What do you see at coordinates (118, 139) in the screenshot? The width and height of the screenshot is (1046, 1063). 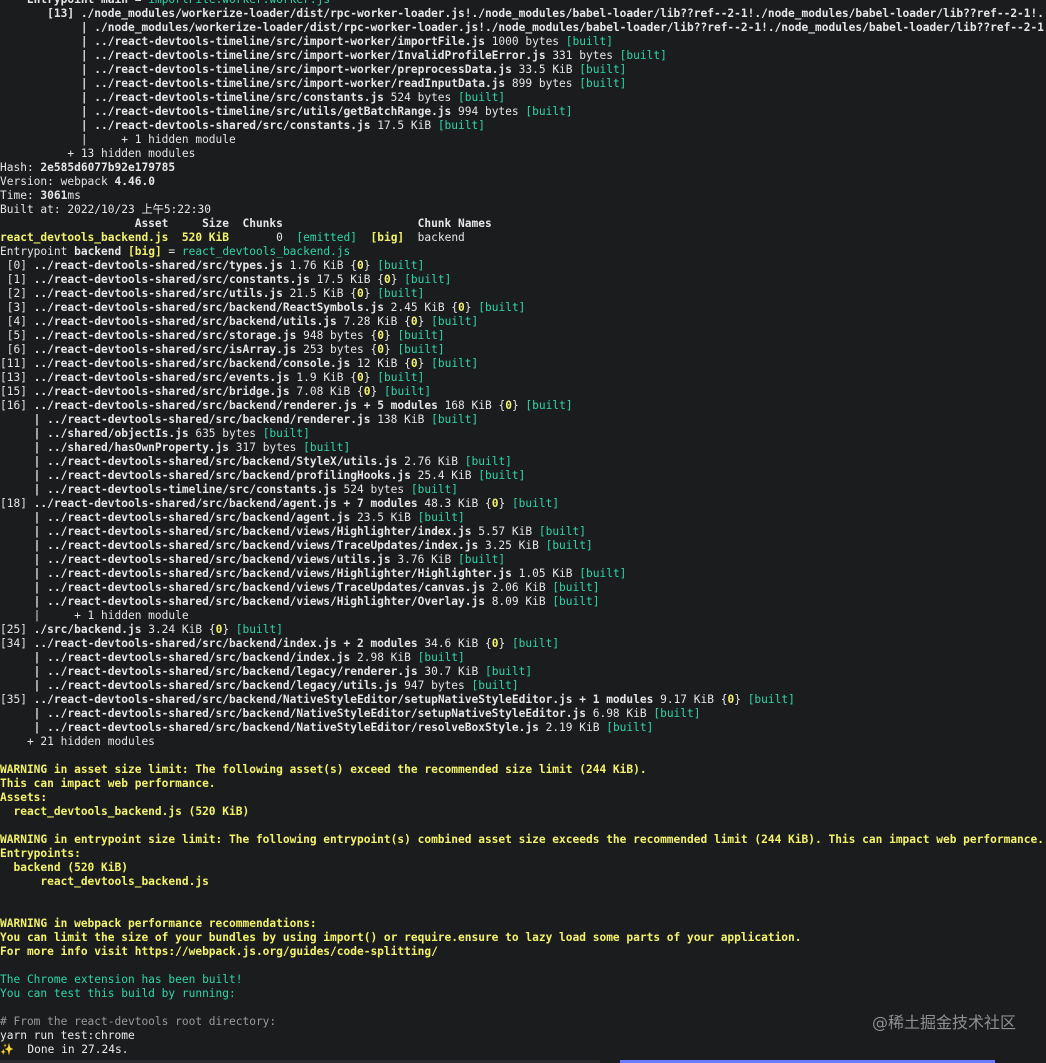 I see `terminal-text: | + 1 hidden module` at bounding box center [118, 139].